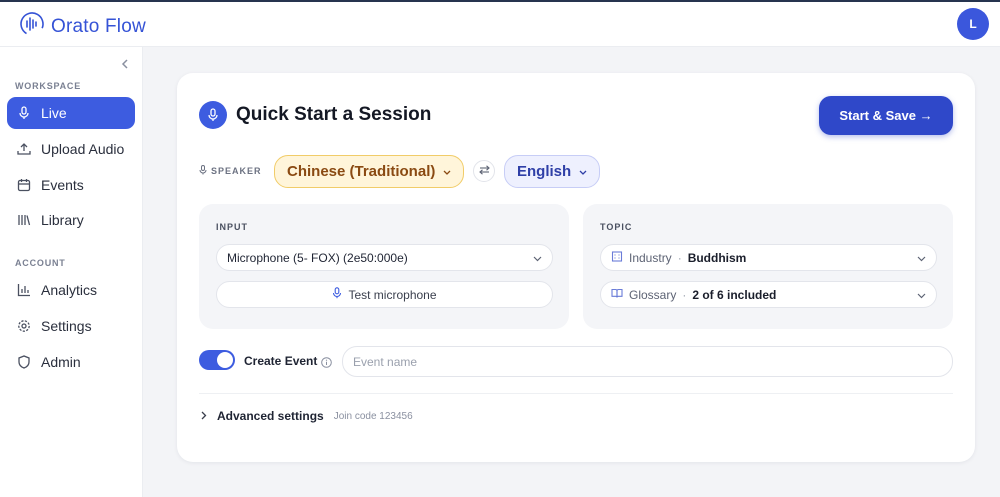 This screenshot has height=497, width=1000. Describe the element at coordinates (24, 362) in the screenshot. I see `shield-icon` at that location.